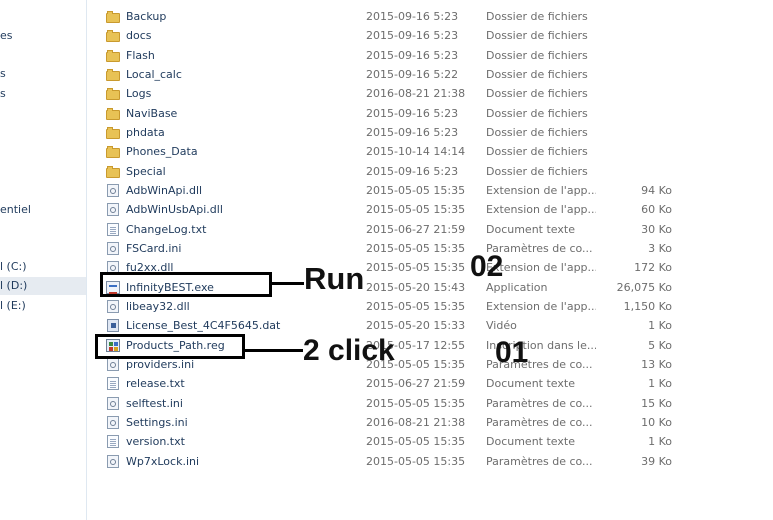 This screenshot has height=520, width=773. Describe the element at coordinates (3, 94) in the screenshot. I see `nav-item-3: s` at that location.